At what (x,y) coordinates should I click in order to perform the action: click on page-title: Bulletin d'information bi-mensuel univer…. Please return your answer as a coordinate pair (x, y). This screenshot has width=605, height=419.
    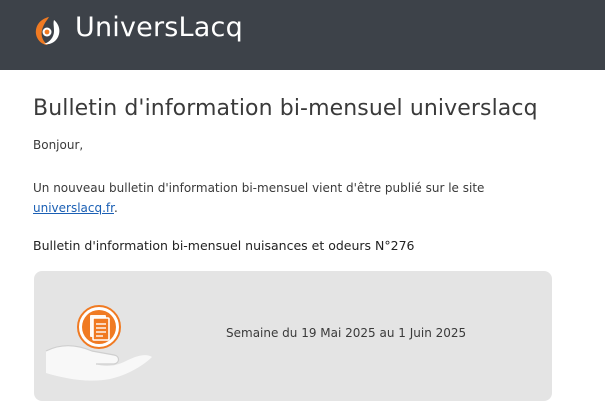
    Looking at the image, I should click on (285, 108).